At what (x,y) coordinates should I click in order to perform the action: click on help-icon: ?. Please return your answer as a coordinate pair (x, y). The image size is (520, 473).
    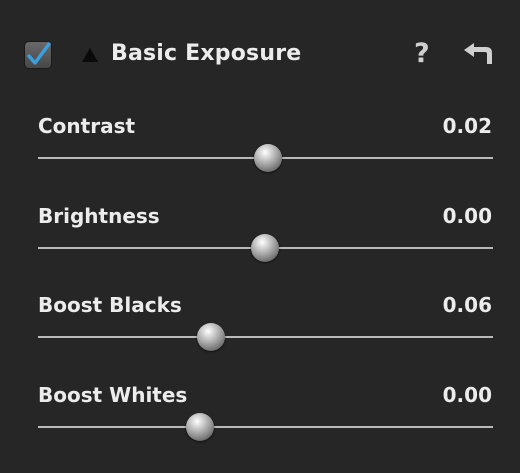
    Looking at the image, I should click on (422, 53).